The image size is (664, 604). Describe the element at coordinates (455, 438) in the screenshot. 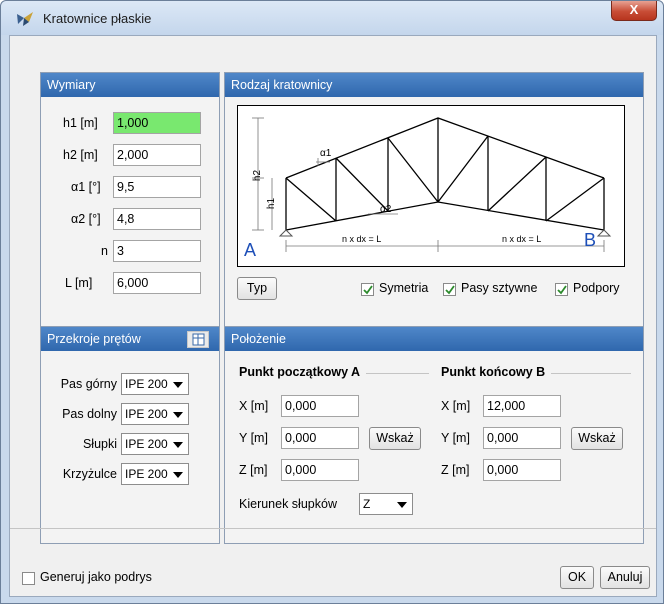

I see `end-y-label: Y [m]` at that location.